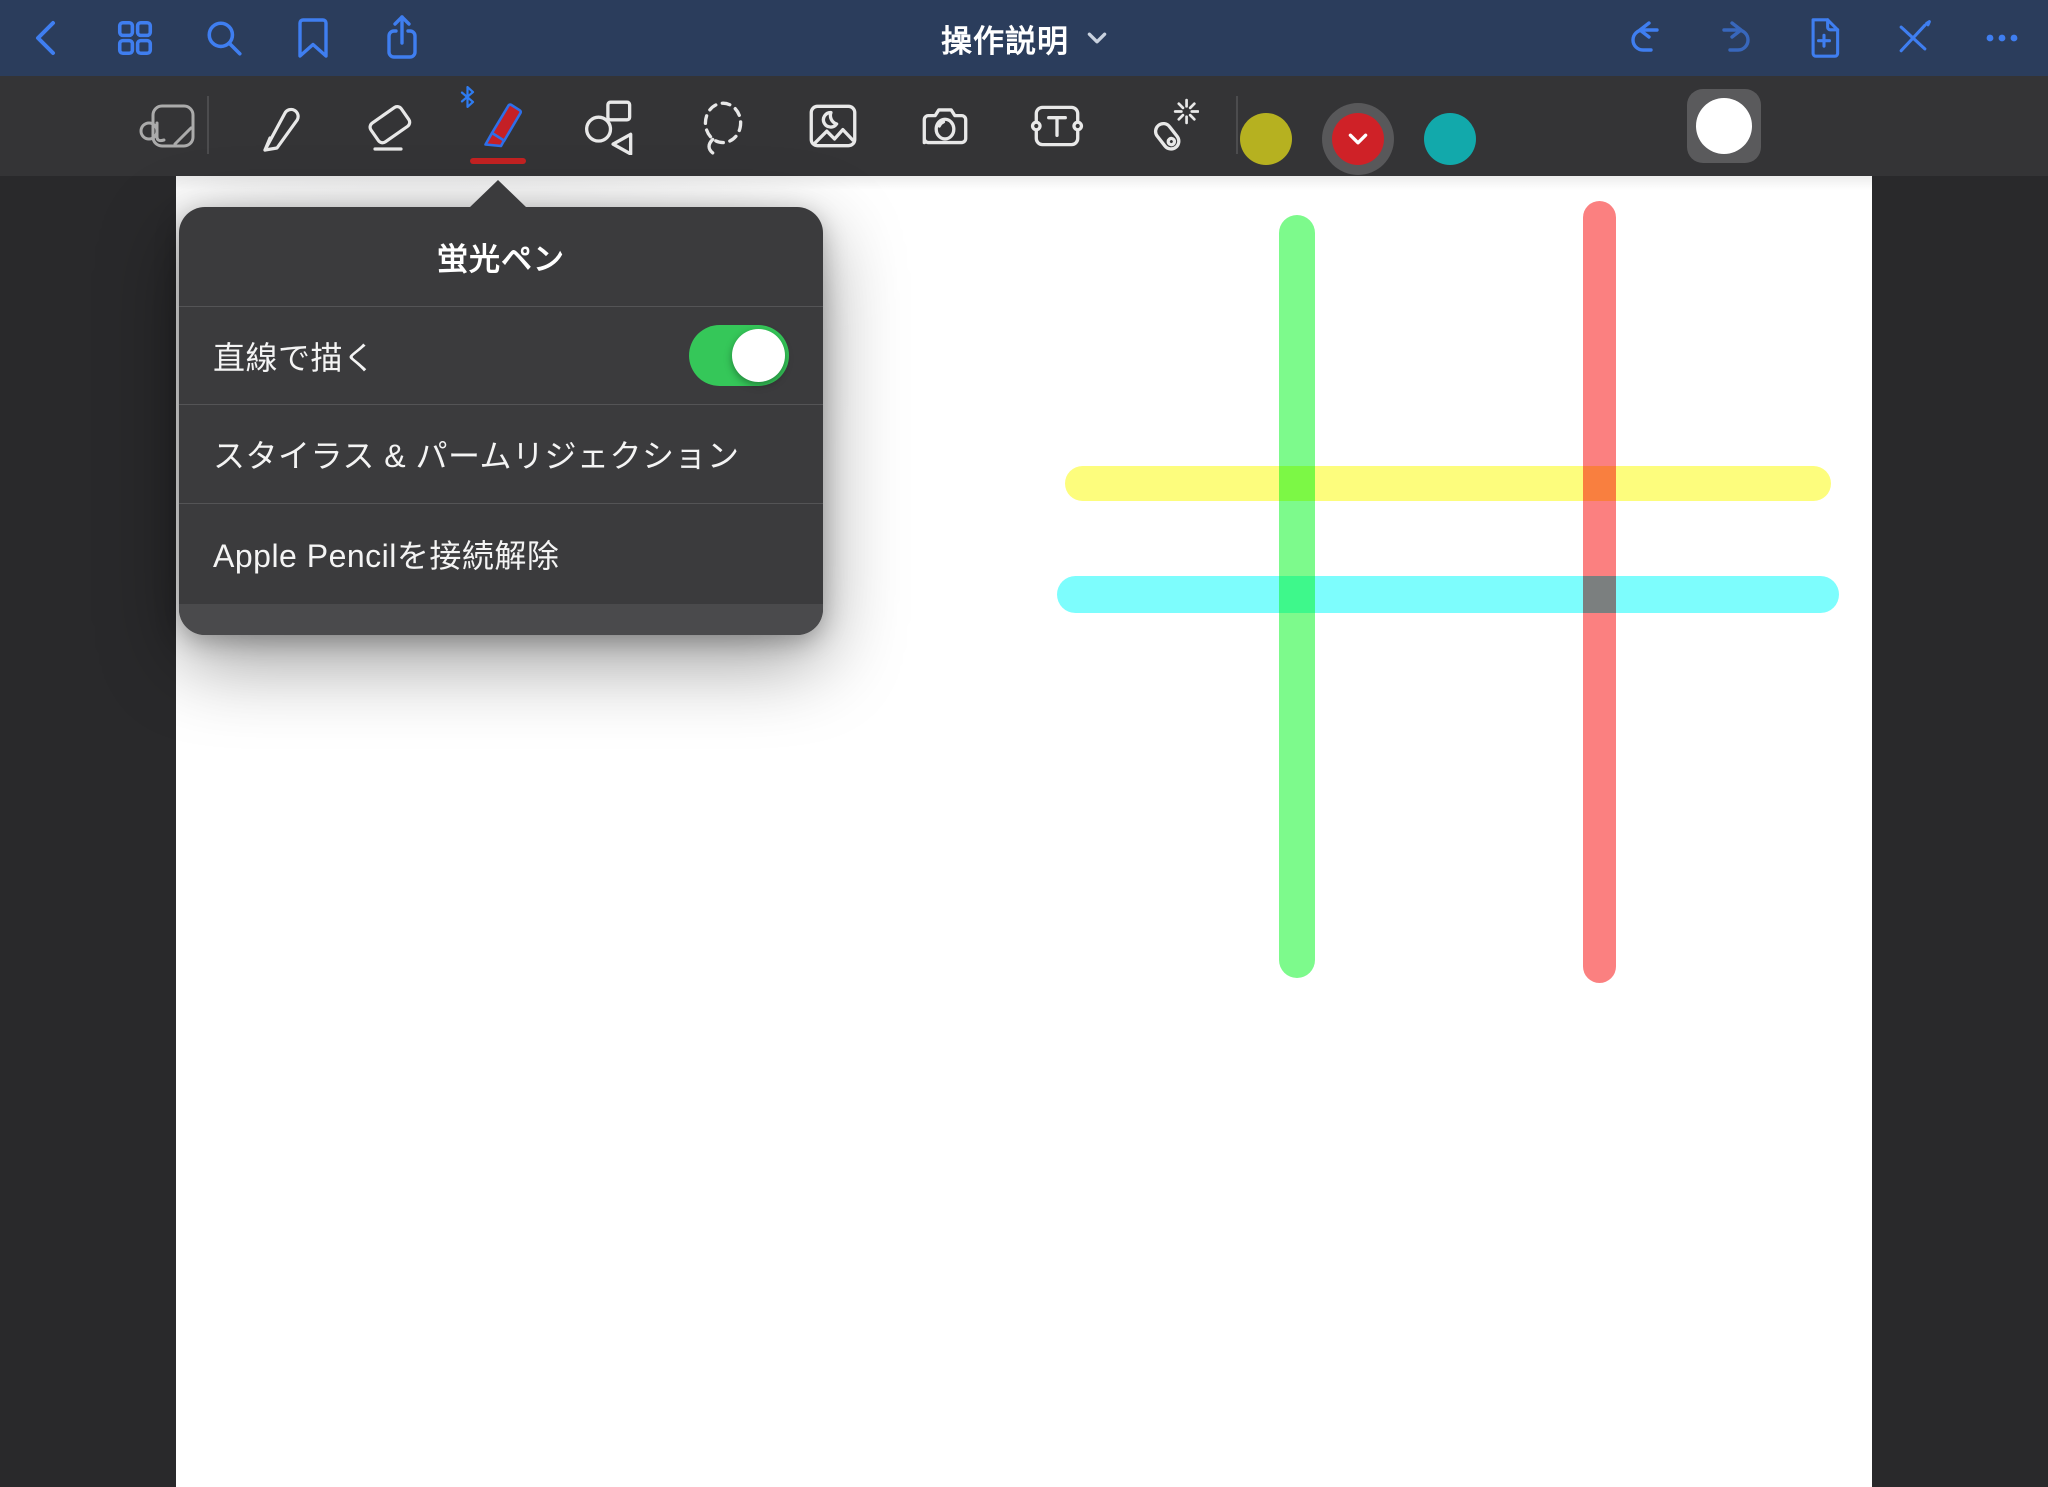 The image size is (2048, 1487). What do you see at coordinates (1735, 38) in the screenshot?
I see `redo-button` at bounding box center [1735, 38].